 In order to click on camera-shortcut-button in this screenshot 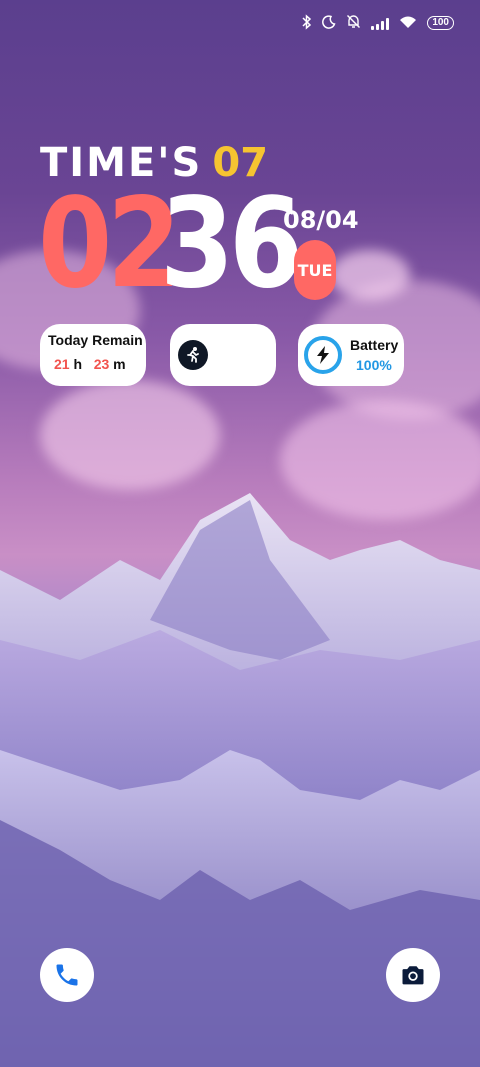, I will do `click(413, 975)`.